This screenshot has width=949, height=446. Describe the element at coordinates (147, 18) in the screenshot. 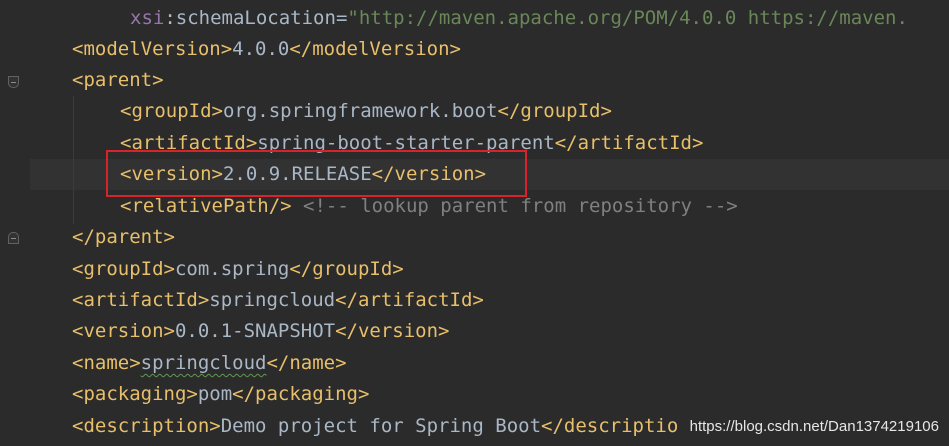

I see `code-token: xsi` at that location.